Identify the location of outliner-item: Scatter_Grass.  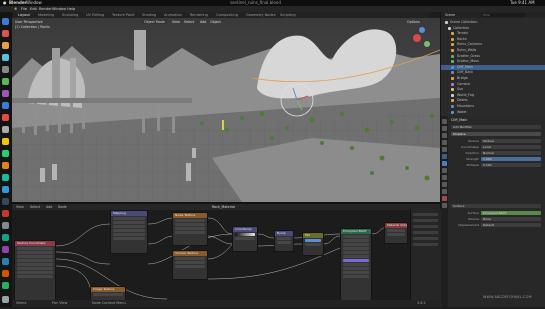
(493, 56).